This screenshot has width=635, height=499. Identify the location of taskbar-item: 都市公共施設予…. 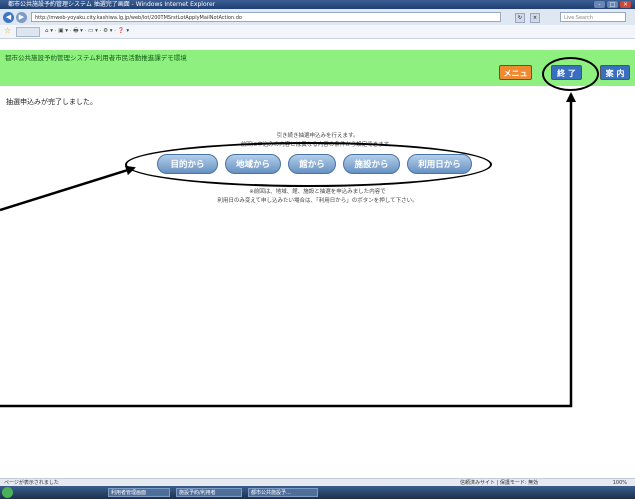
(283, 492).